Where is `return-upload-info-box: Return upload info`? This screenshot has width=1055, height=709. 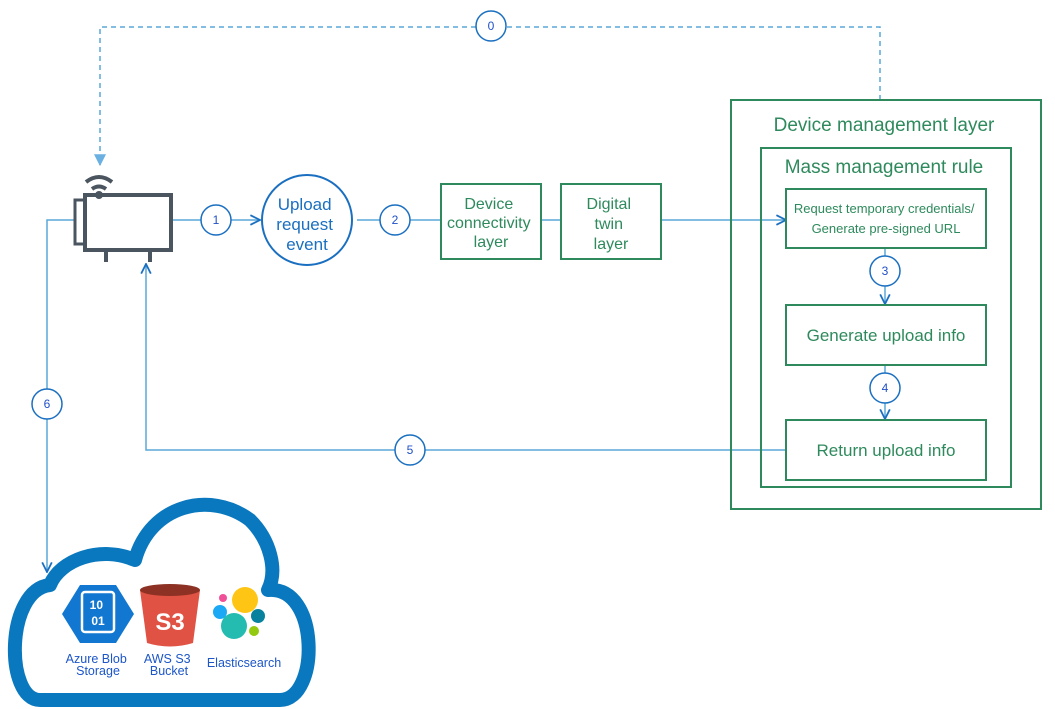
return-upload-info-box: Return upload info is located at coordinates (886, 450).